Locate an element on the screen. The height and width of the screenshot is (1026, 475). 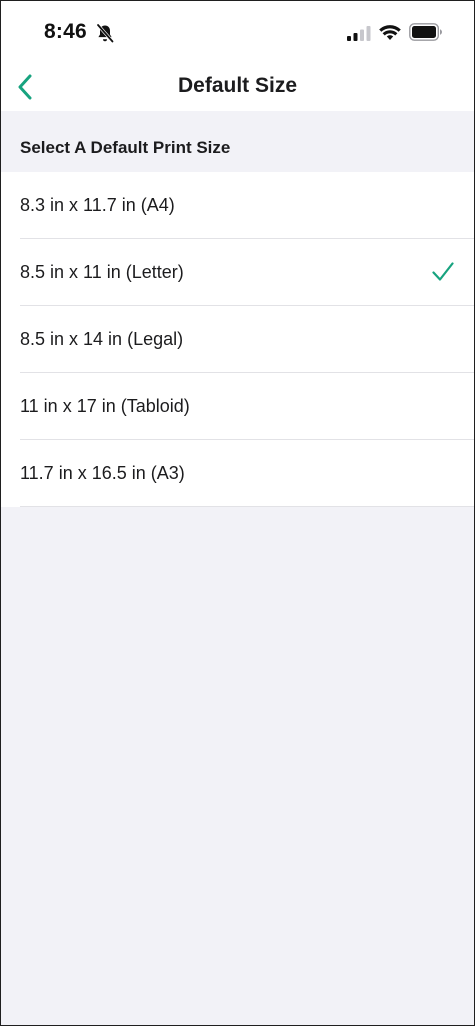
status-time: 8:46 is located at coordinates (65, 31).